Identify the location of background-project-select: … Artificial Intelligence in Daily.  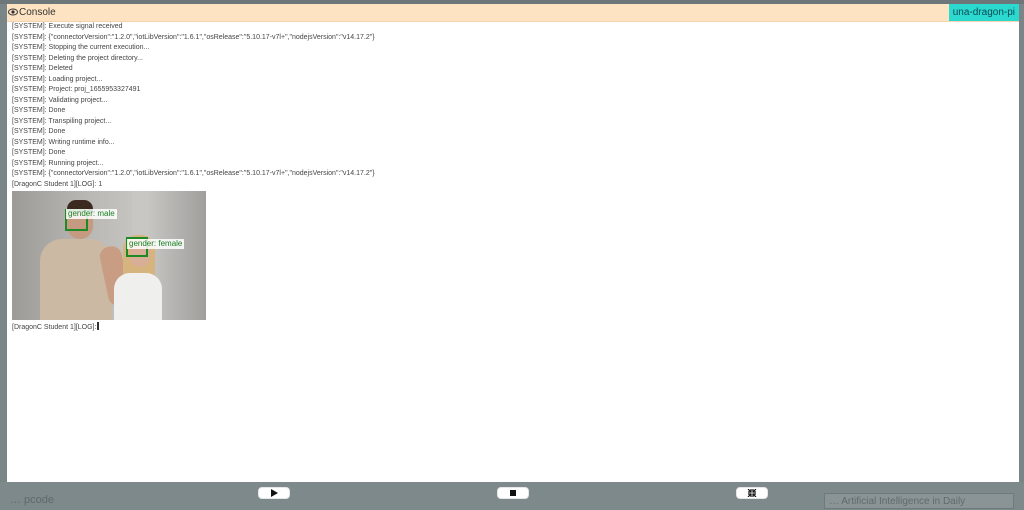
(919, 501).